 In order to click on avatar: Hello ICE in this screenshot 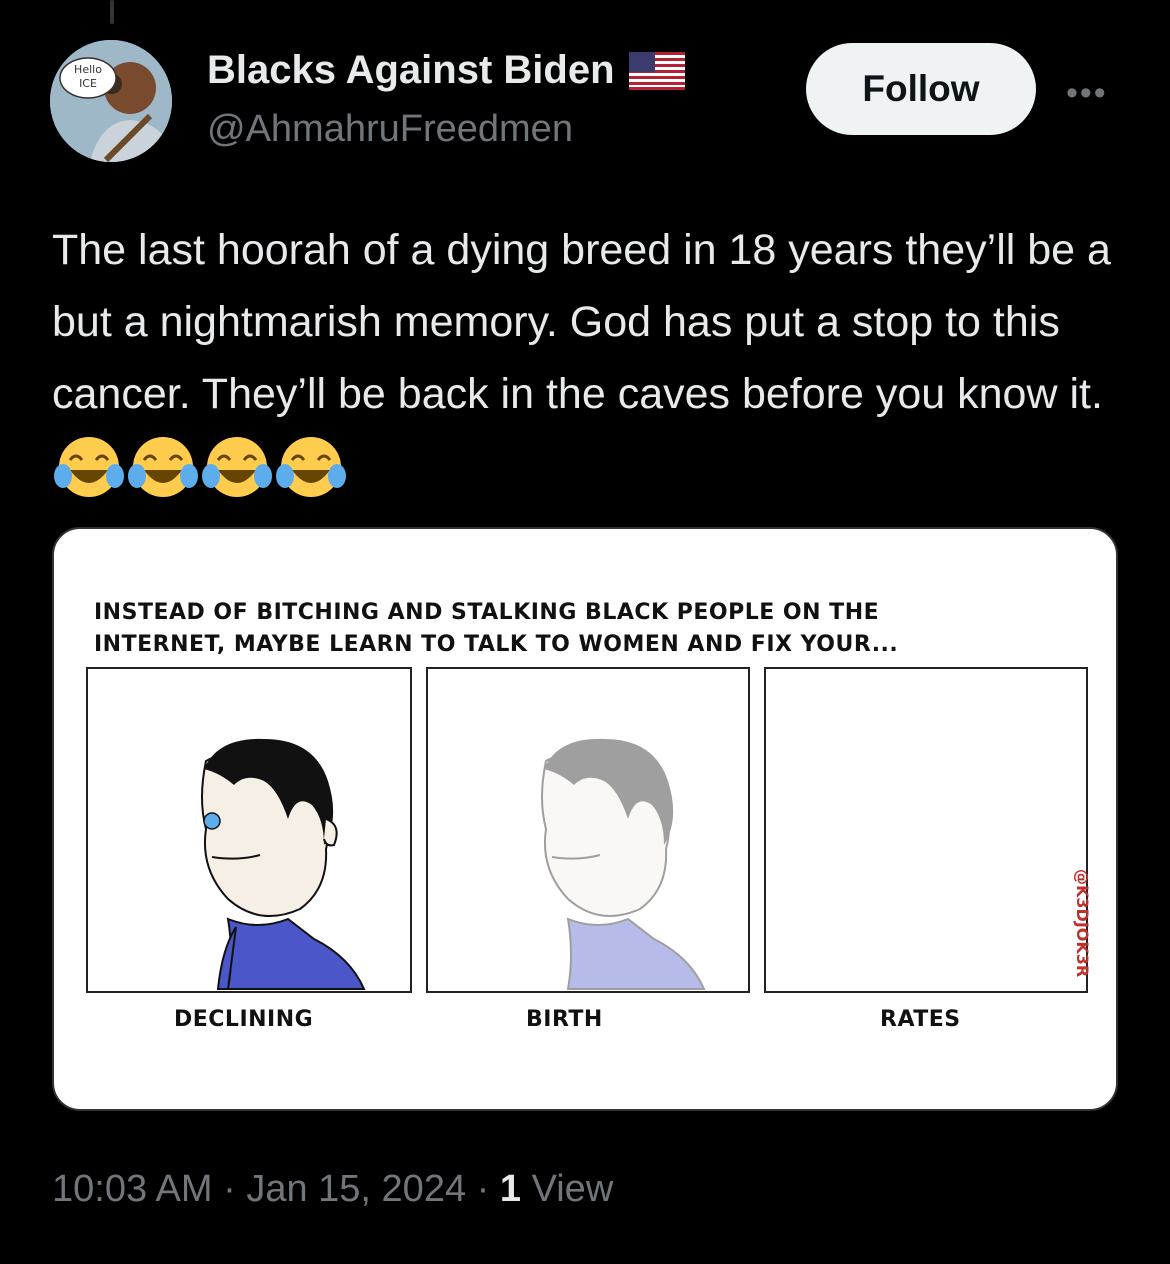, I will do `click(111, 101)`.